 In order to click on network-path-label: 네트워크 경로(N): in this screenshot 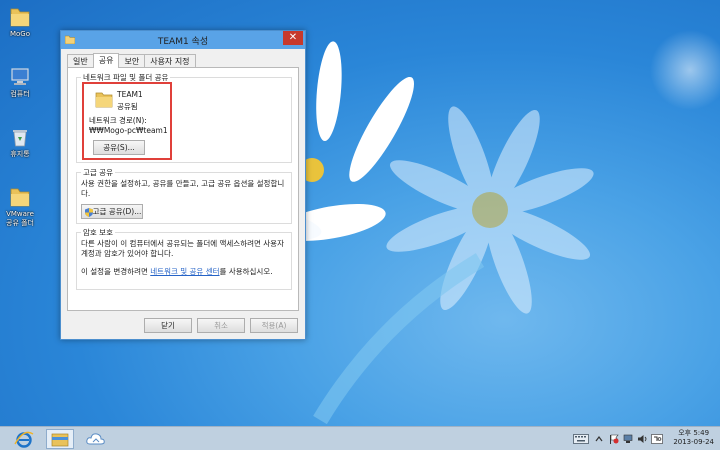, I will do `click(118, 120)`.